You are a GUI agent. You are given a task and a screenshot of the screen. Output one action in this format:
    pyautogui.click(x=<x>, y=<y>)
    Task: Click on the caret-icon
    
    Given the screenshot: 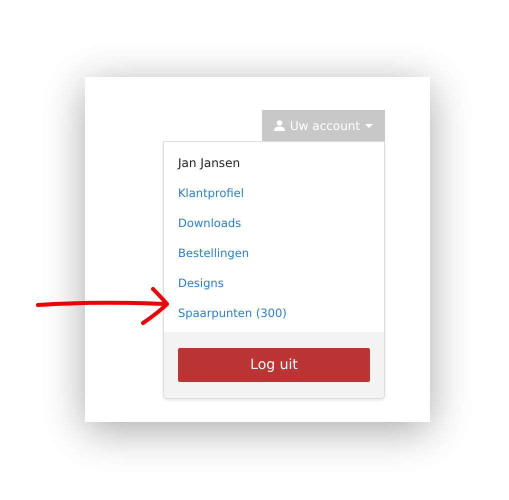 What is the action you would take?
    pyautogui.click(x=369, y=126)
    